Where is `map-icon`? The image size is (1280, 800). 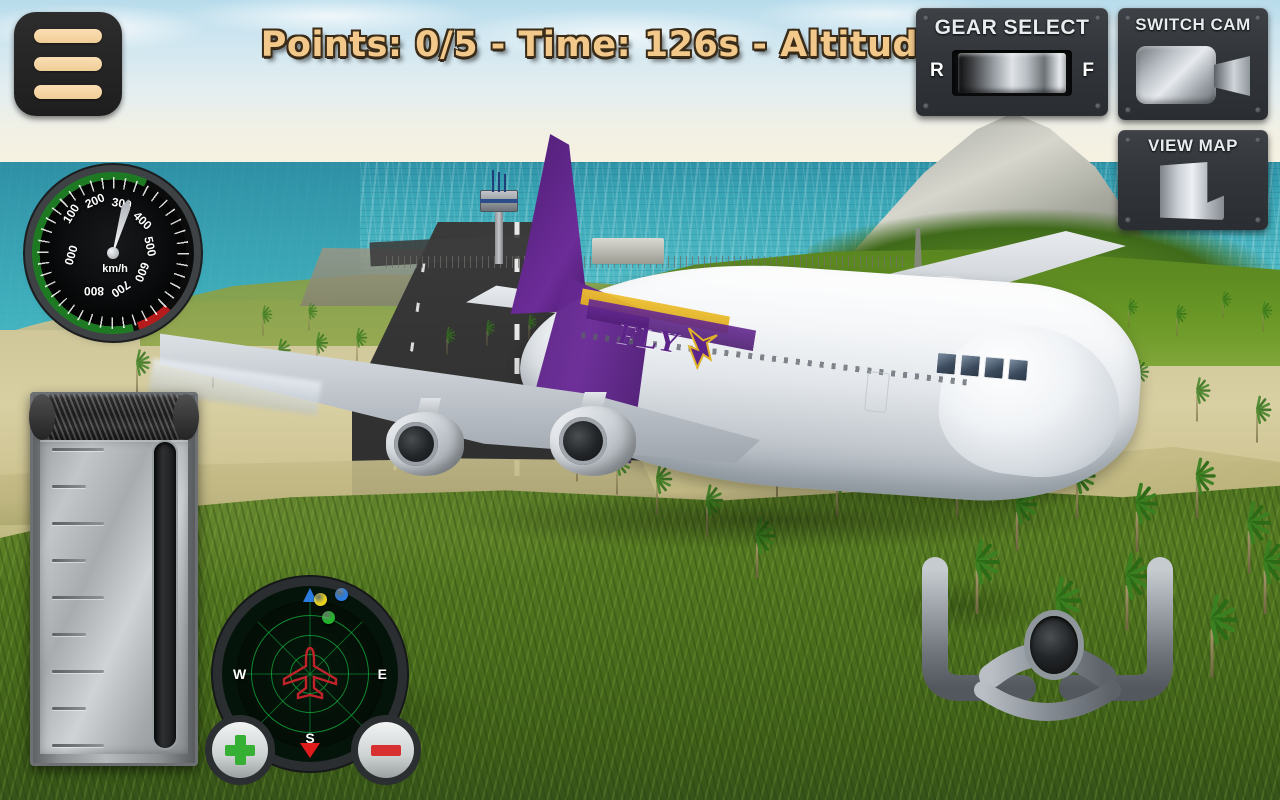 map-icon is located at coordinates (1192, 191).